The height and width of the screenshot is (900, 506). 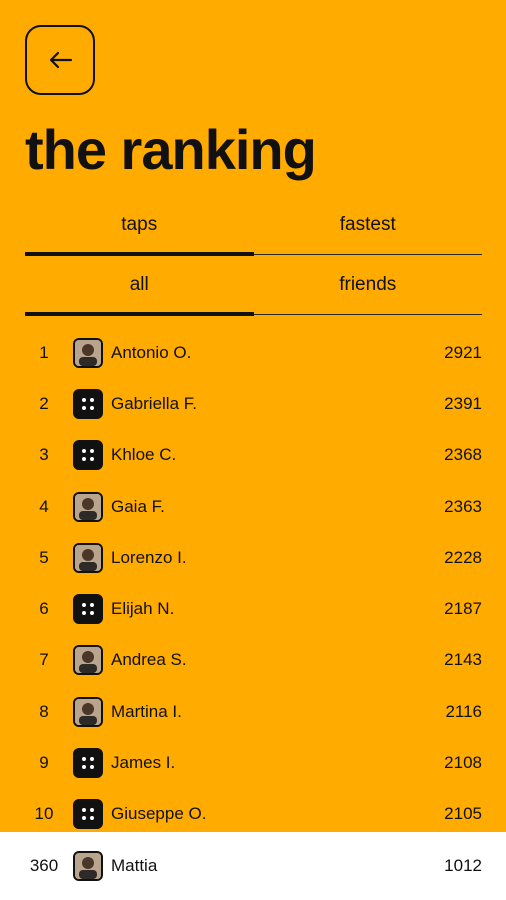 What do you see at coordinates (368, 228) in the screenshot?
I see `tab-fastest: fastest` at bounding box center [368, 228].